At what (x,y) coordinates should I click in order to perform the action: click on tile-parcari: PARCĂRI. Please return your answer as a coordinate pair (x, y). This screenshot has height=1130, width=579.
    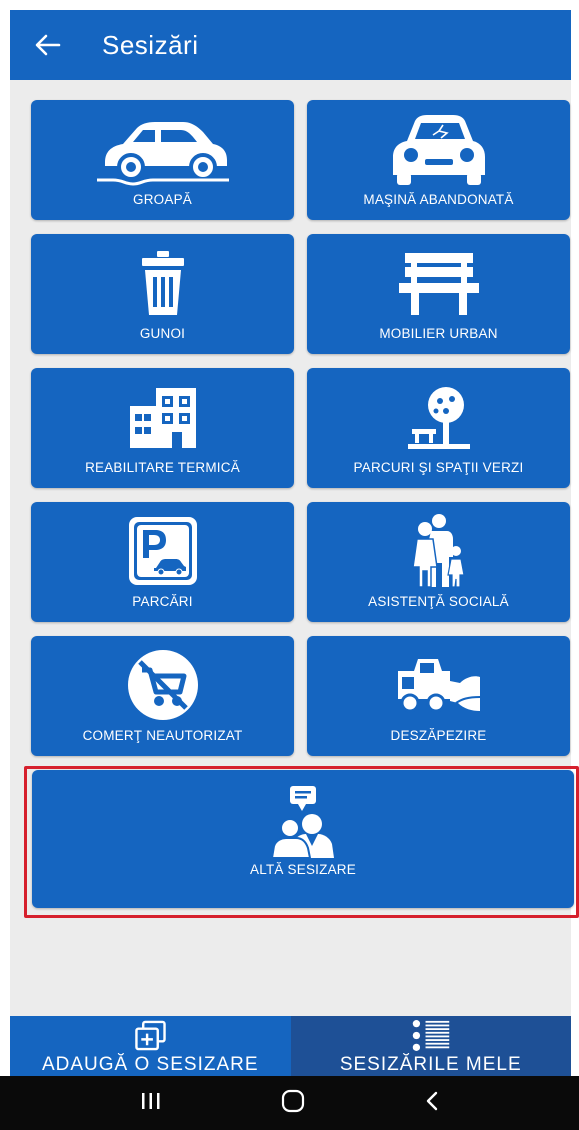
    Looking at the image, I should click on (162, 562).